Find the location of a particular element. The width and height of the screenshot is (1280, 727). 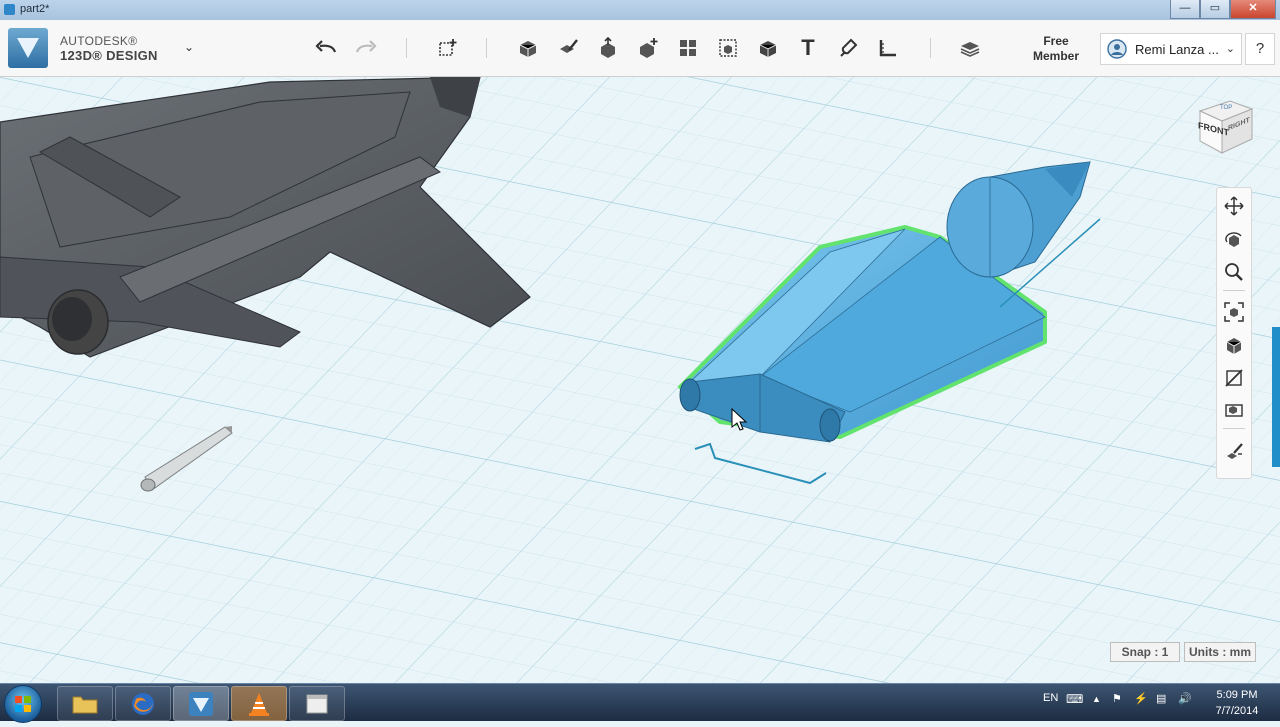

taskbar-window is located at coordinates (317, 703).